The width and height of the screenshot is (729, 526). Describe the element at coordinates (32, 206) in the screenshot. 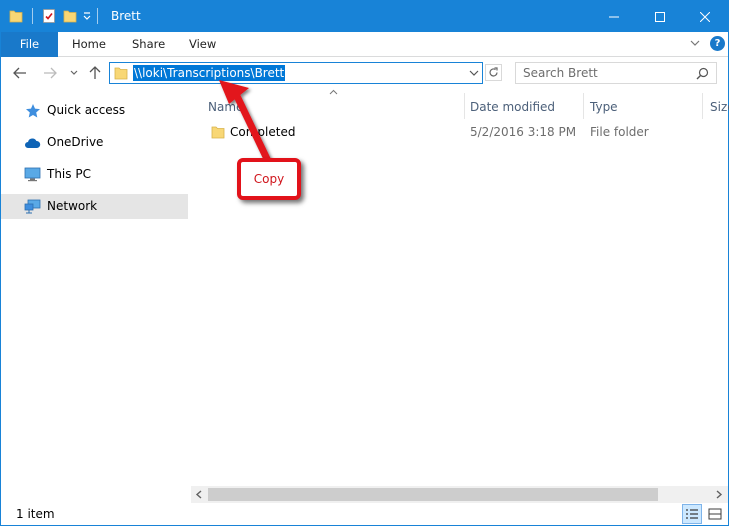

I see `network-icon` at that location.